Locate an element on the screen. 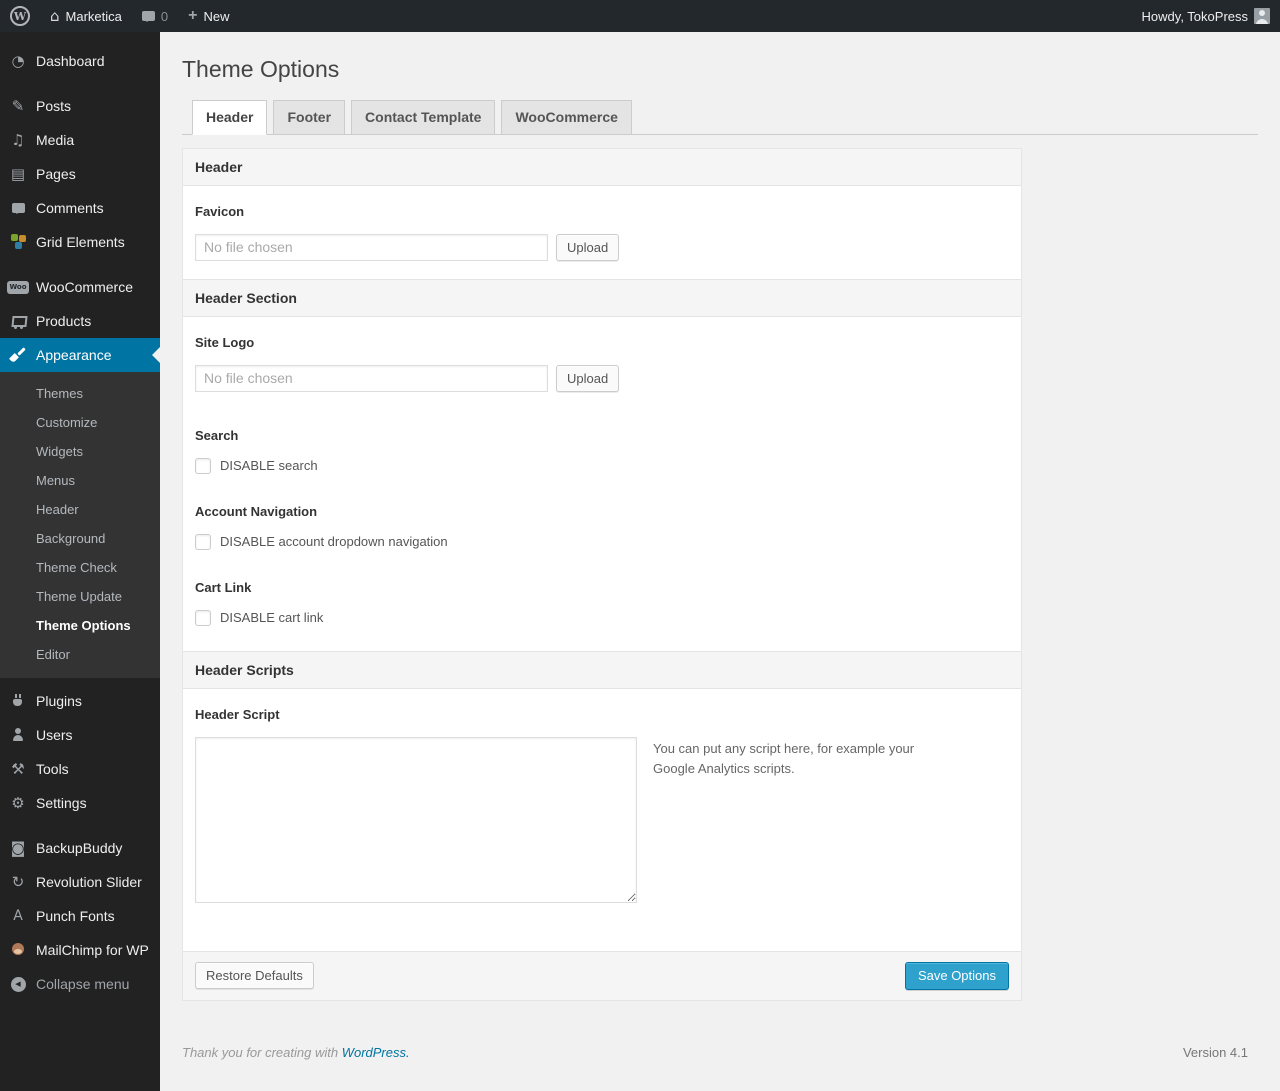 This screenshot has height=1091, width=1280. panel-footer: Restore Defaults Save Options is located at coordinates (602, 975).